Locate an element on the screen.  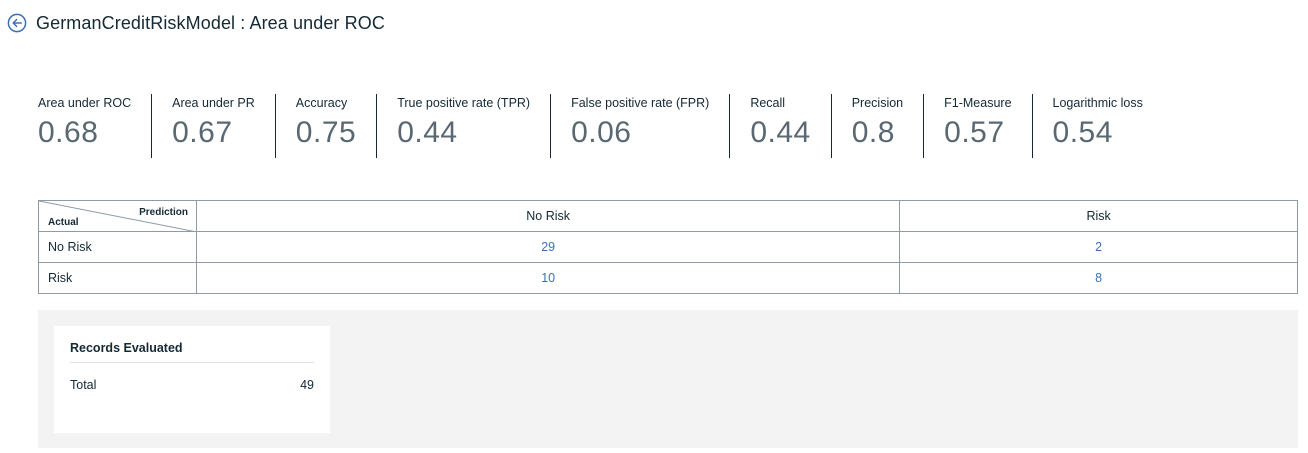
arrow-left-circle-icon is located at coordinates (17, 23).